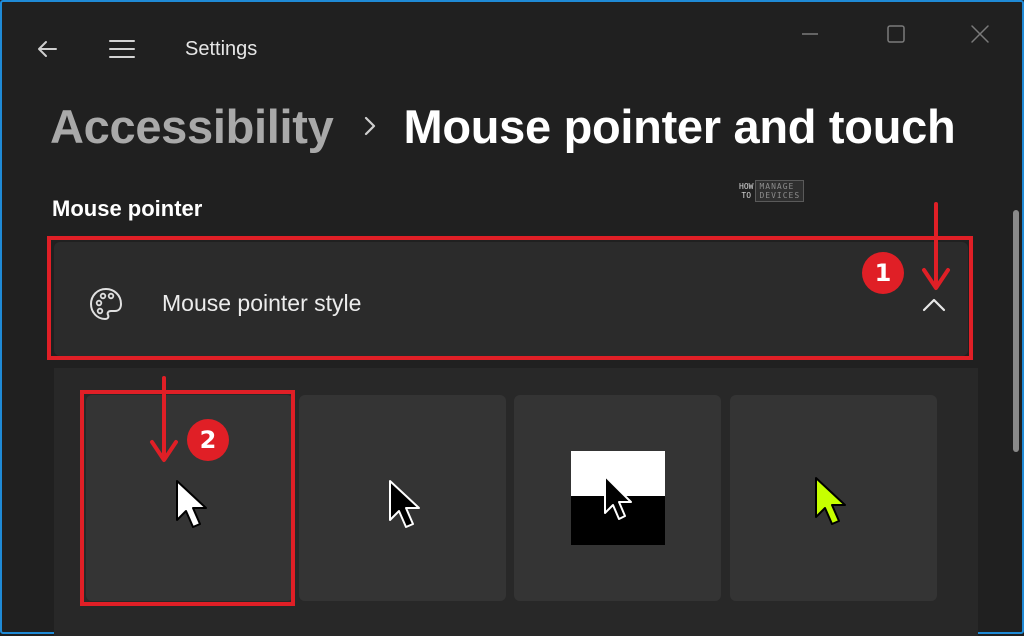 Image resolution: width=1024 pixels, height=636 pixels. I want to click on lime-cursor-icon, so click(830, 501).